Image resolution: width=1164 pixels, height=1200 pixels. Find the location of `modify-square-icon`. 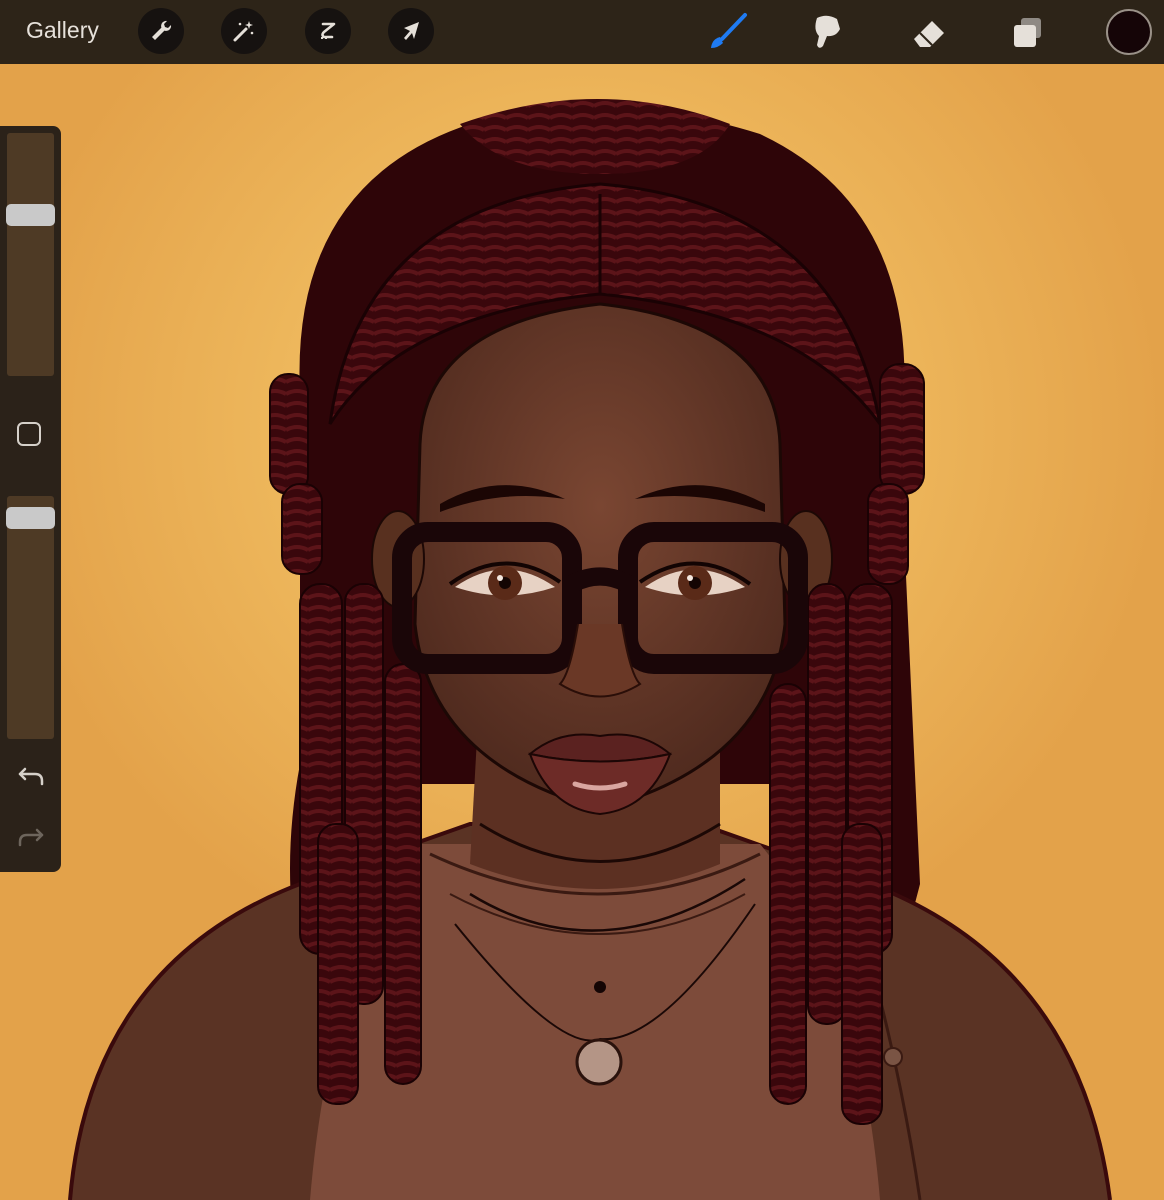

modify-square-icon is located at coordinates (29, 434).